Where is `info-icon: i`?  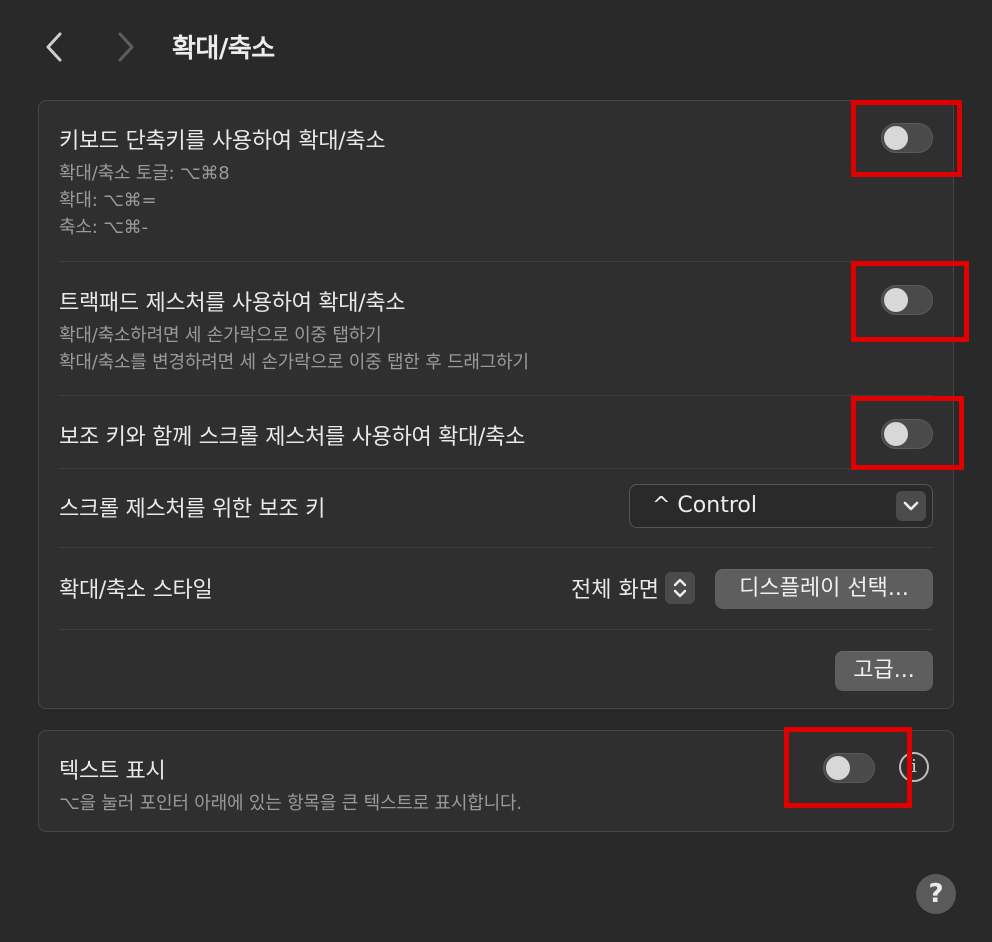 info-icon: i is located at coordinates (914, 767).